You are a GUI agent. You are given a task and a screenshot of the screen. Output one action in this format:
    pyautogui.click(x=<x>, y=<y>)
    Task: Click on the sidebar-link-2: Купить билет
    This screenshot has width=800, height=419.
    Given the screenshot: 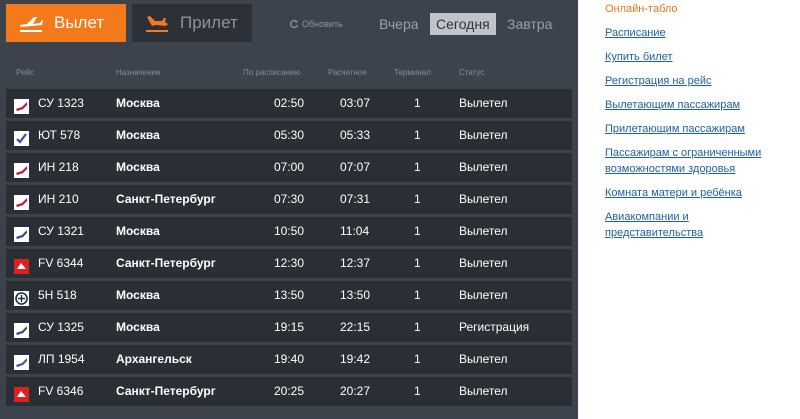 What is the action you would take?
    pyautogui.click(x=639, y=57)
    